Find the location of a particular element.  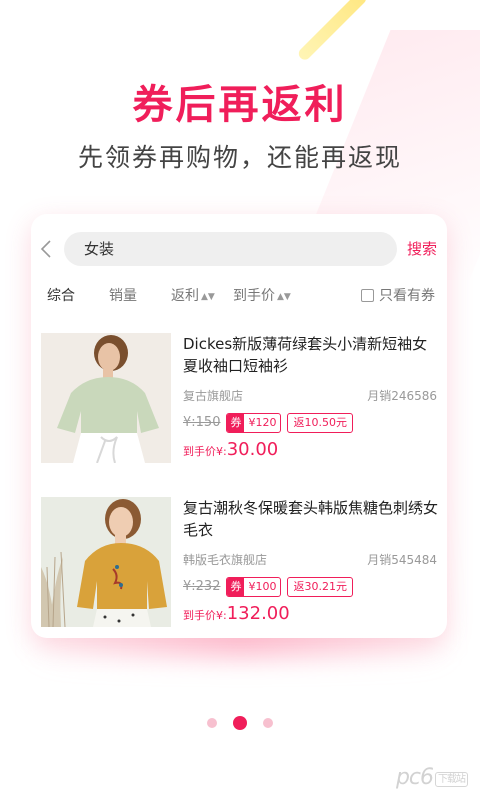

product-title: Dickes新版薄荷绿套头小清新短袖女夏收袖口短袖衫 is located at coordinates (312, 355).